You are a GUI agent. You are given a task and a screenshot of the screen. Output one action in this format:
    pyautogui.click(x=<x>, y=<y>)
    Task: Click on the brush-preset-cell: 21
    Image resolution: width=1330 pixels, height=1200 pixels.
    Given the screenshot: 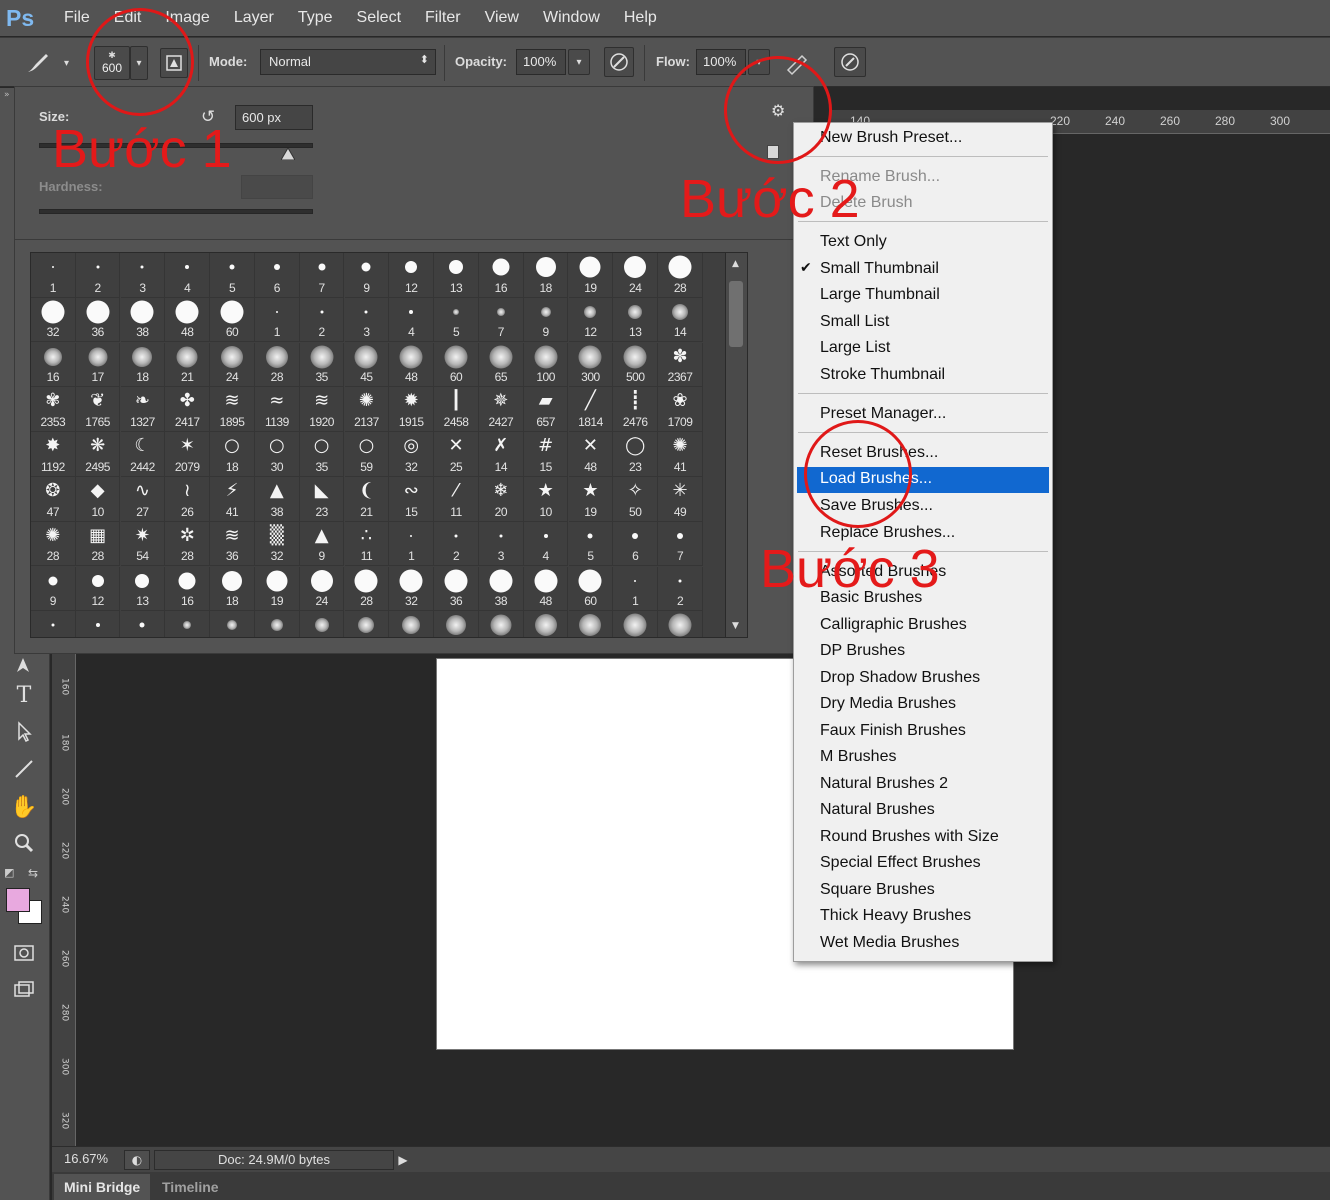 What is the action you would take?
    pyautogui.click(x=188, y=365)
    